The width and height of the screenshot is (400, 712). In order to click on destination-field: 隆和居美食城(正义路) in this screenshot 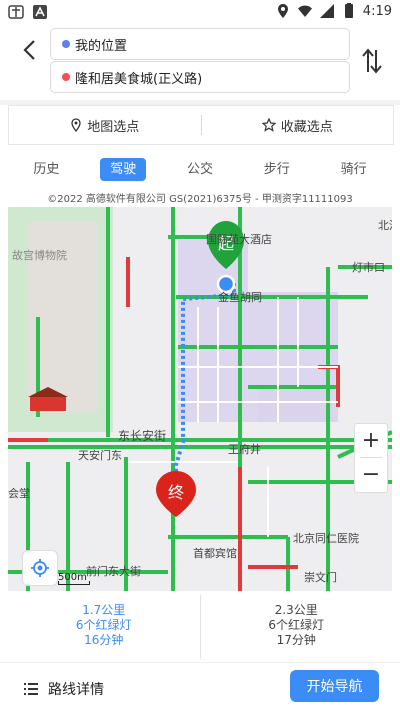, I will do `click(200, 77)`.